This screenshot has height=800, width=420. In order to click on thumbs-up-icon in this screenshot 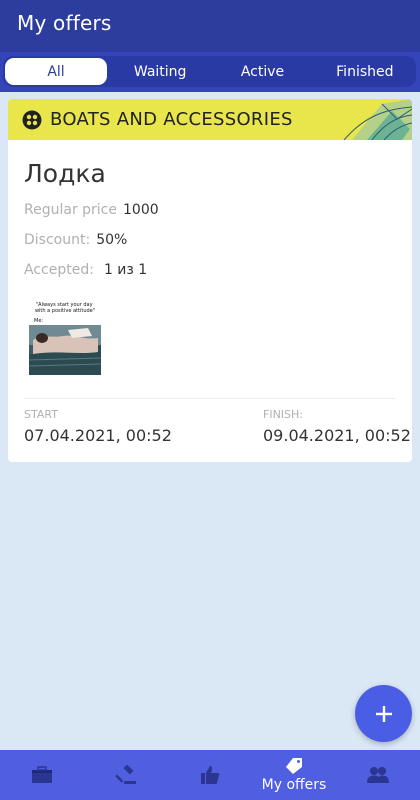, I will do `click(210, 775)`.